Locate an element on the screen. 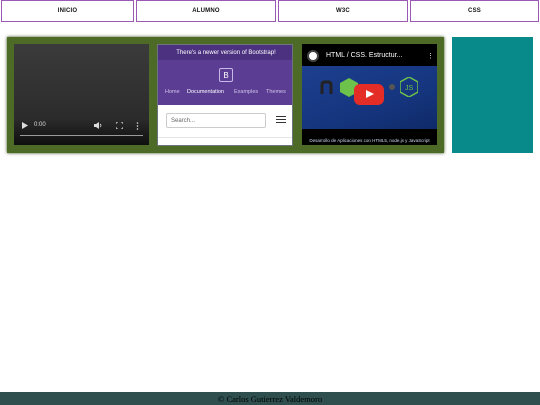  dot-icon is located at coordinates (392, 87).